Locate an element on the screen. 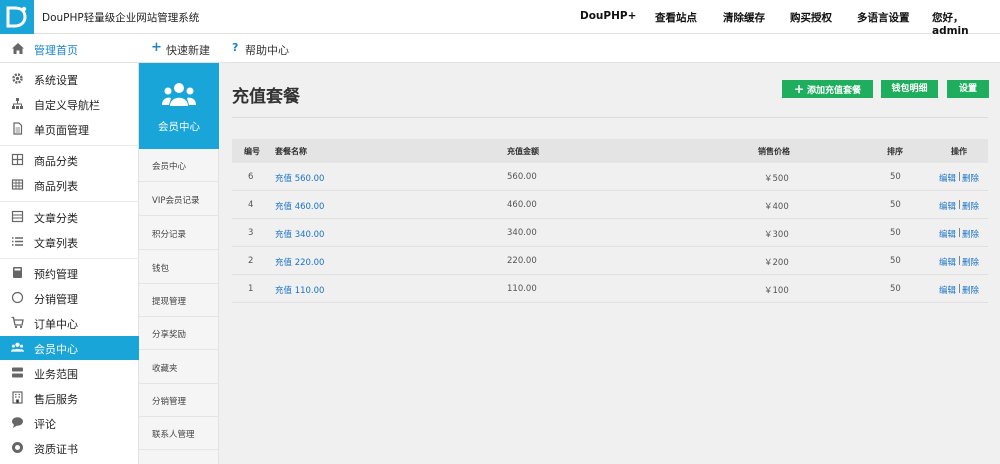 Image resolution: width=1000 pixels, height=464 pixels. subside-item-share-rewards: 分享奖励 is located at coordinates (179, 333).